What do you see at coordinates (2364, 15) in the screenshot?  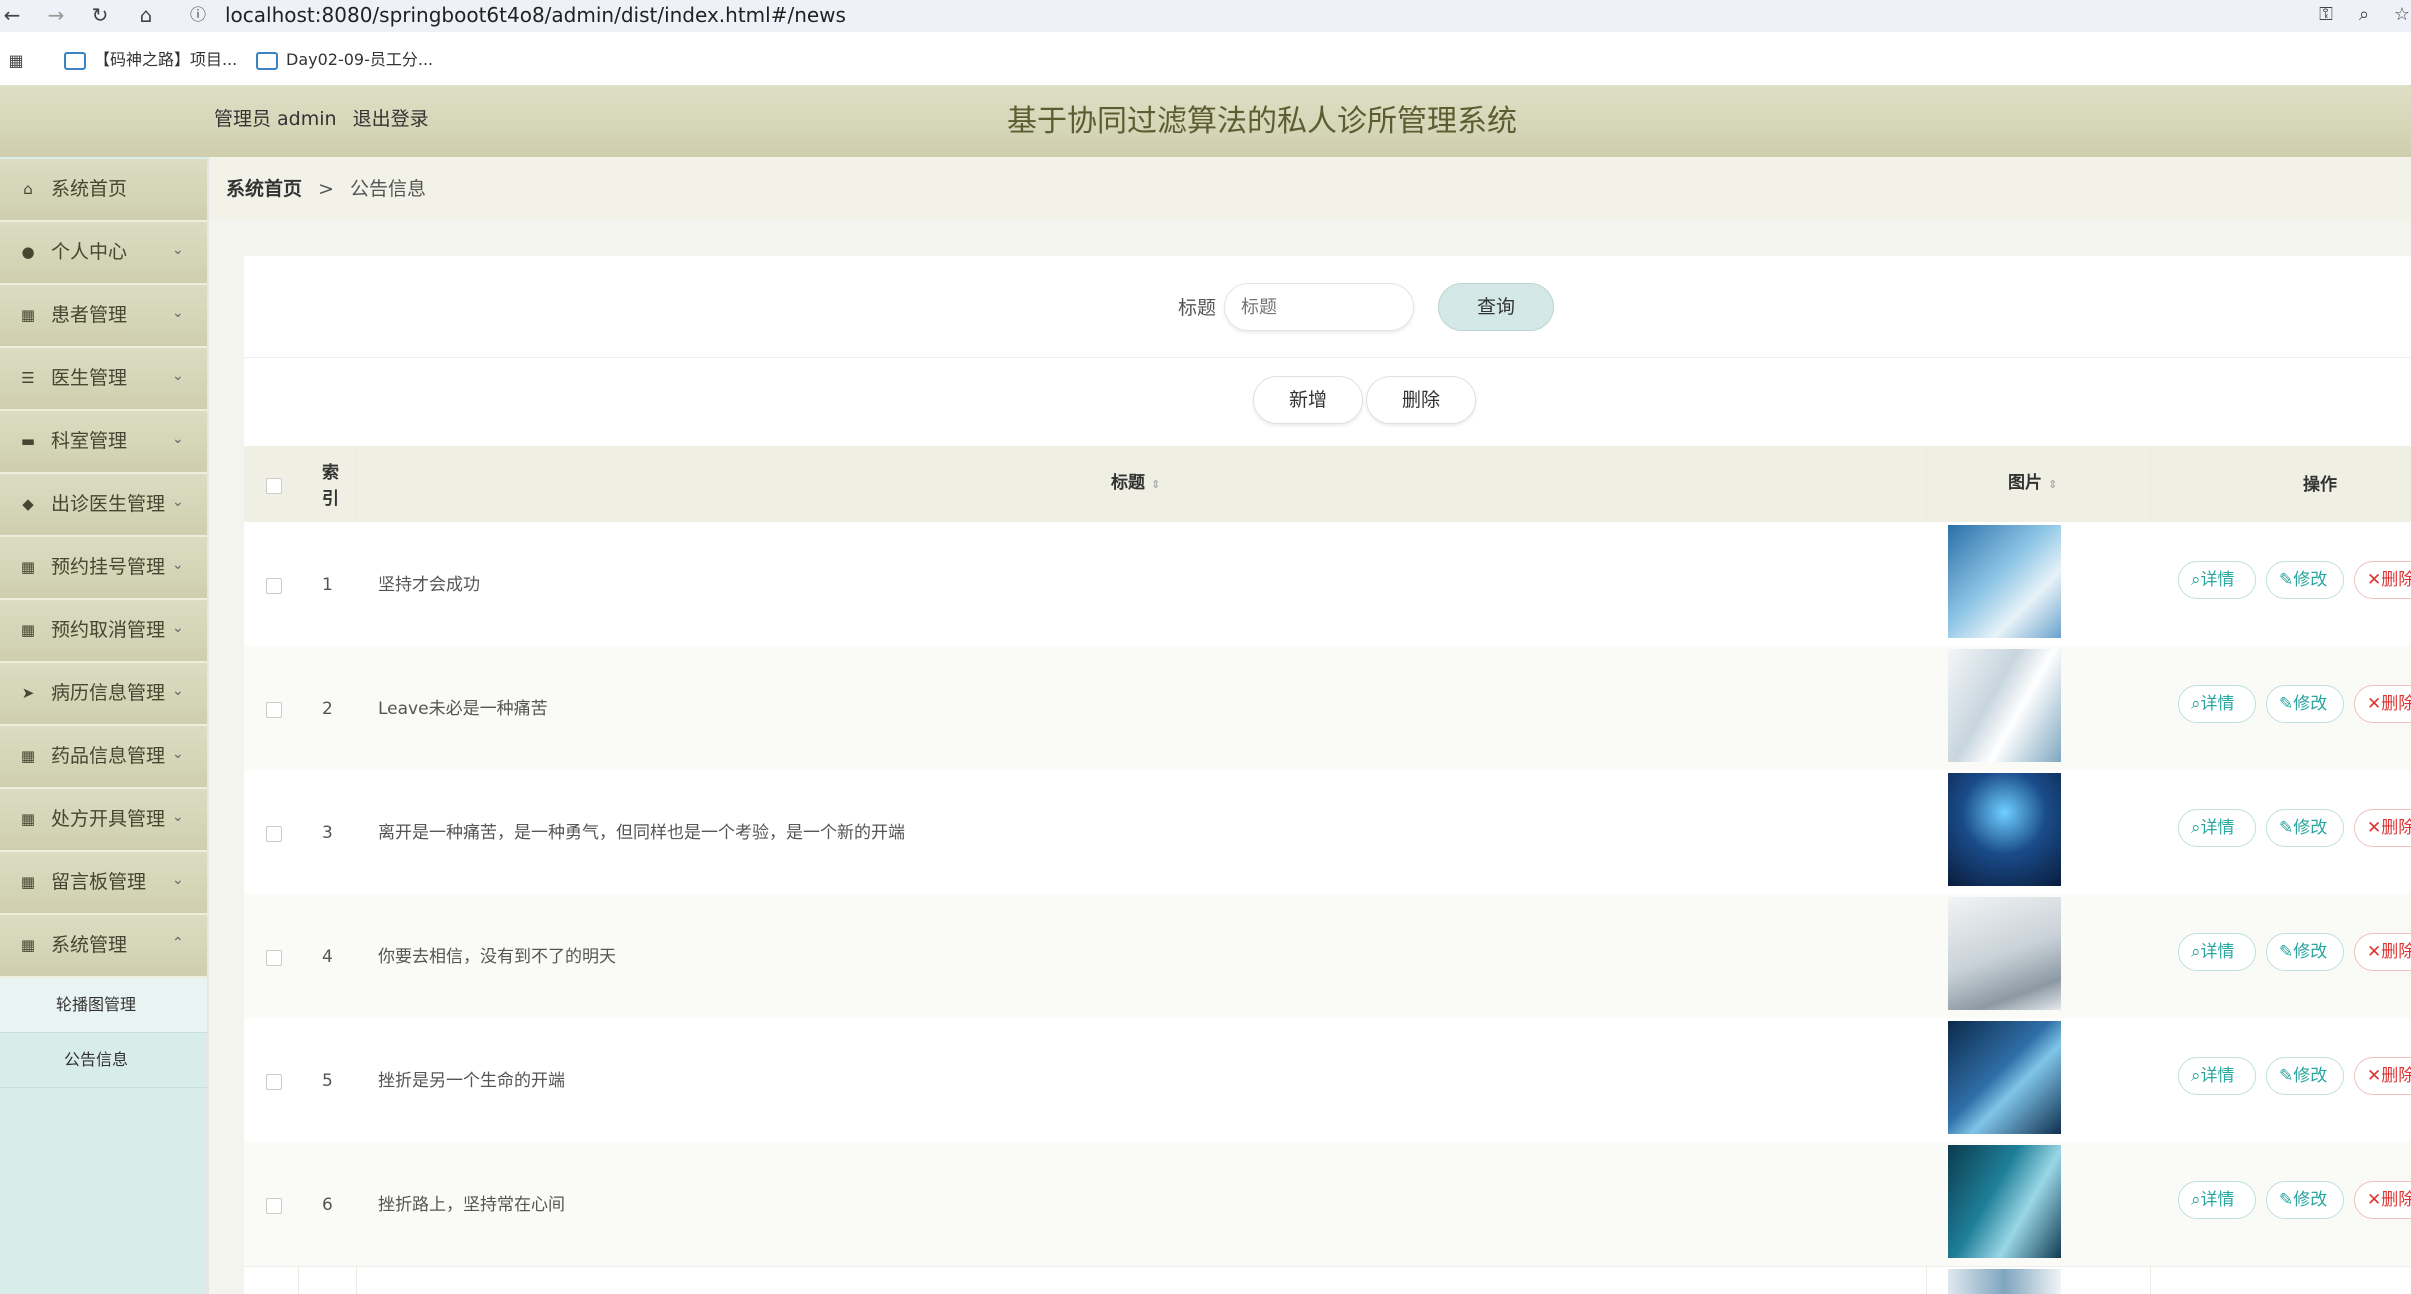 I see `zoom-icon: ⌕` at bounding box center [2364, 15].